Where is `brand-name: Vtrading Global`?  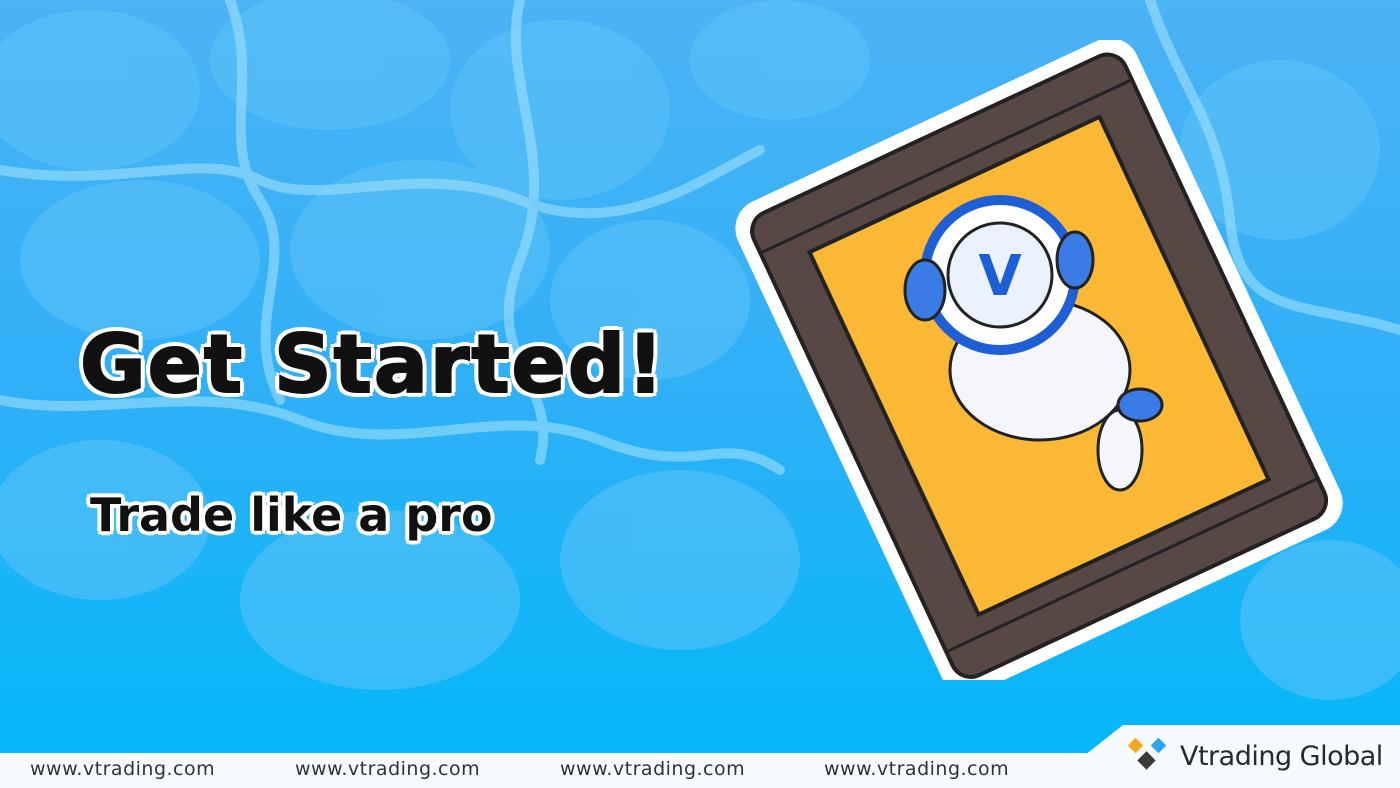
brand-name: Vtrading Global is located at coordinates (1281, 756).